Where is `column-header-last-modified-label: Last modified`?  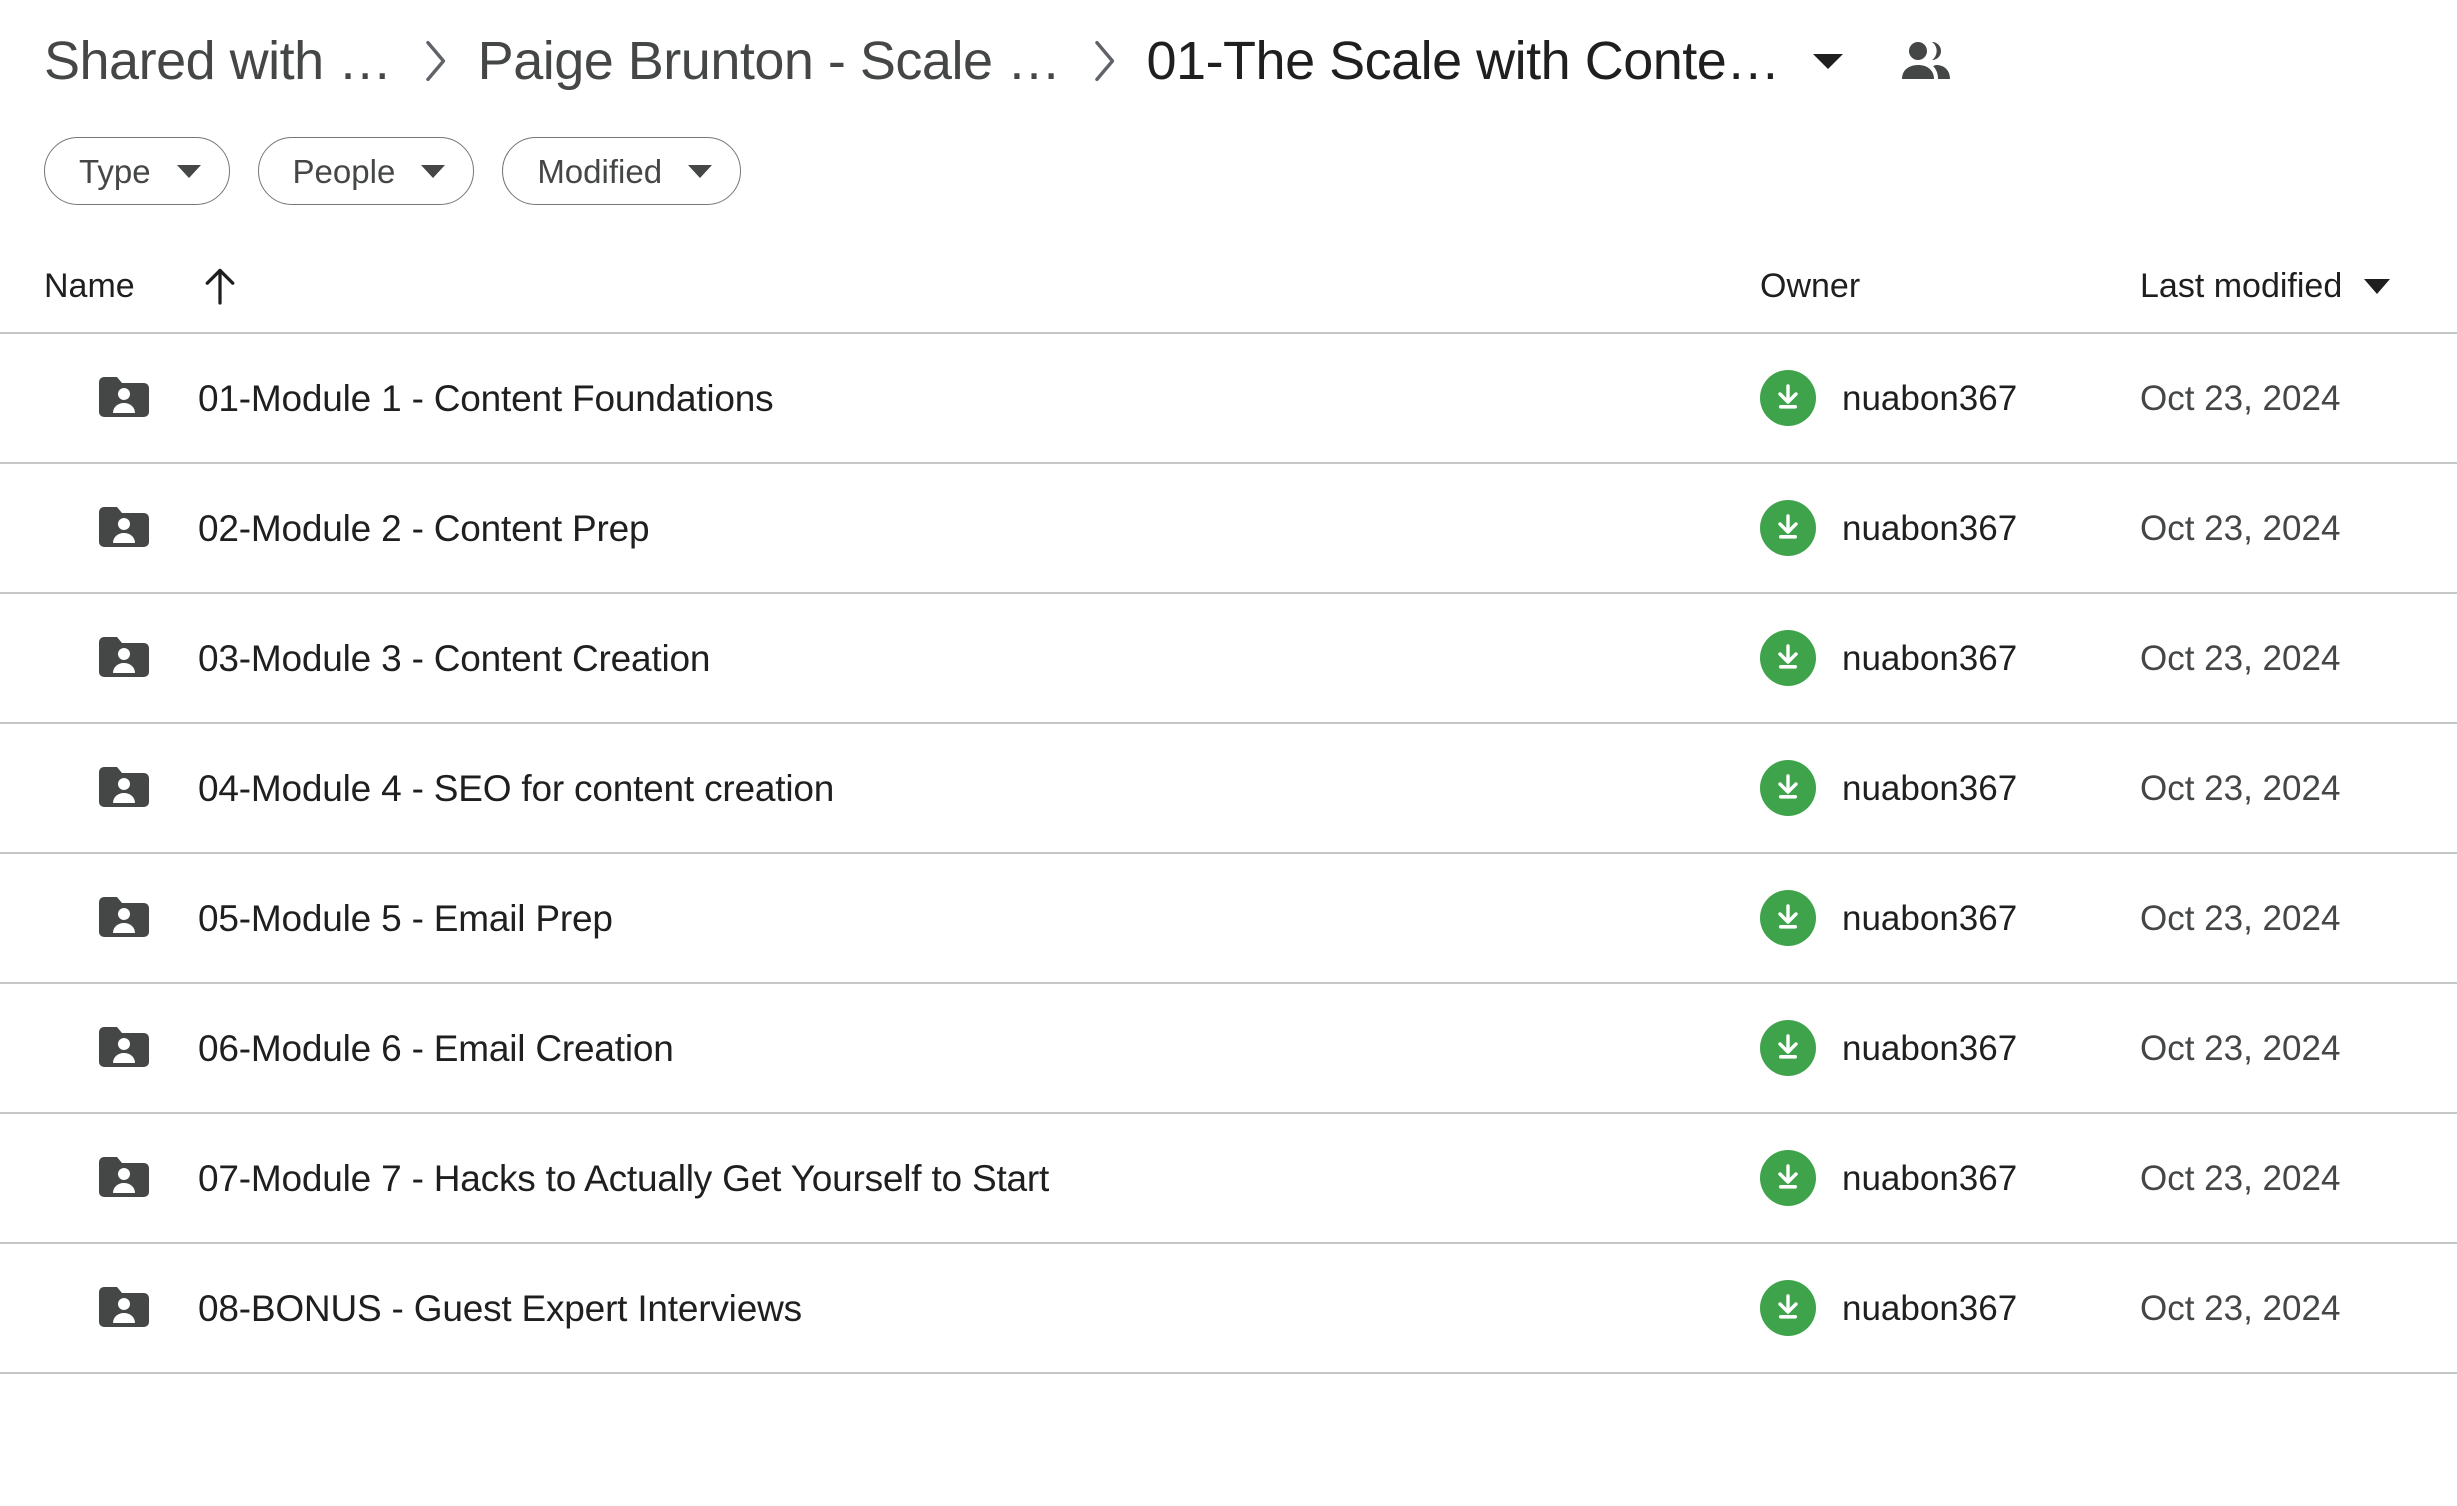
column-header-last-modified-label: Last modified is located at coordinates (2241, 286).